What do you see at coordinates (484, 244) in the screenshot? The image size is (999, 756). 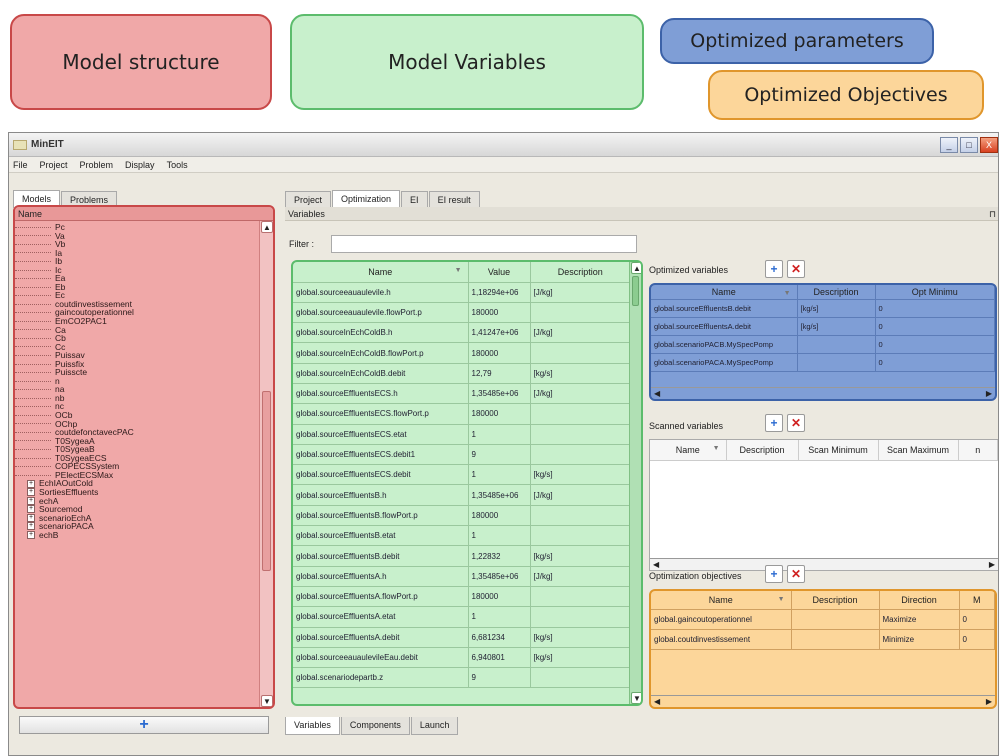 I see `filter-input` at bounding box center [484, 244].